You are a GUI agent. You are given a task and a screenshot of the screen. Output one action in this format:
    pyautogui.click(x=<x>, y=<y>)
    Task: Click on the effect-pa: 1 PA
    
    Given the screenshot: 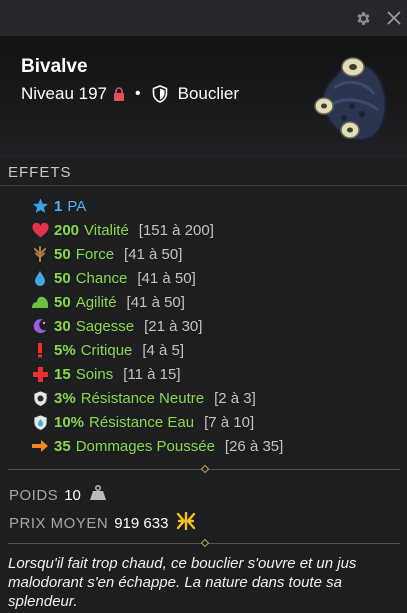 What is the action you would take?
    pyautogui.click(x=156, y=206)
    